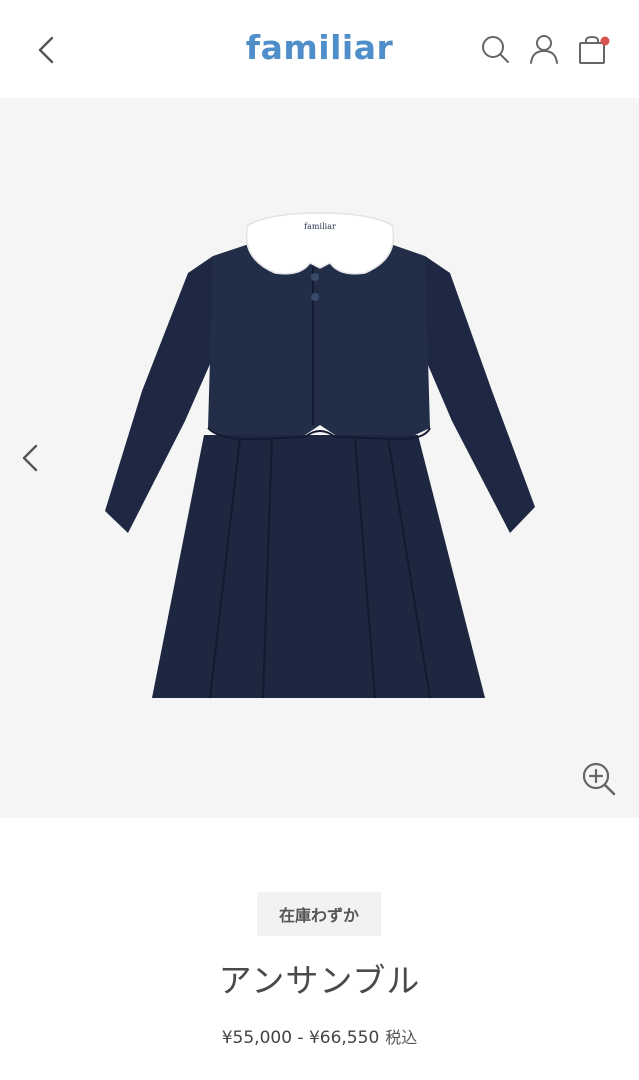 The width and height of the screenshot is (639, 1080). What do you see at coordinates (401, 1037) in the screenshot?
I see `tax-label: 税込` at bounding box center [401, 1037].